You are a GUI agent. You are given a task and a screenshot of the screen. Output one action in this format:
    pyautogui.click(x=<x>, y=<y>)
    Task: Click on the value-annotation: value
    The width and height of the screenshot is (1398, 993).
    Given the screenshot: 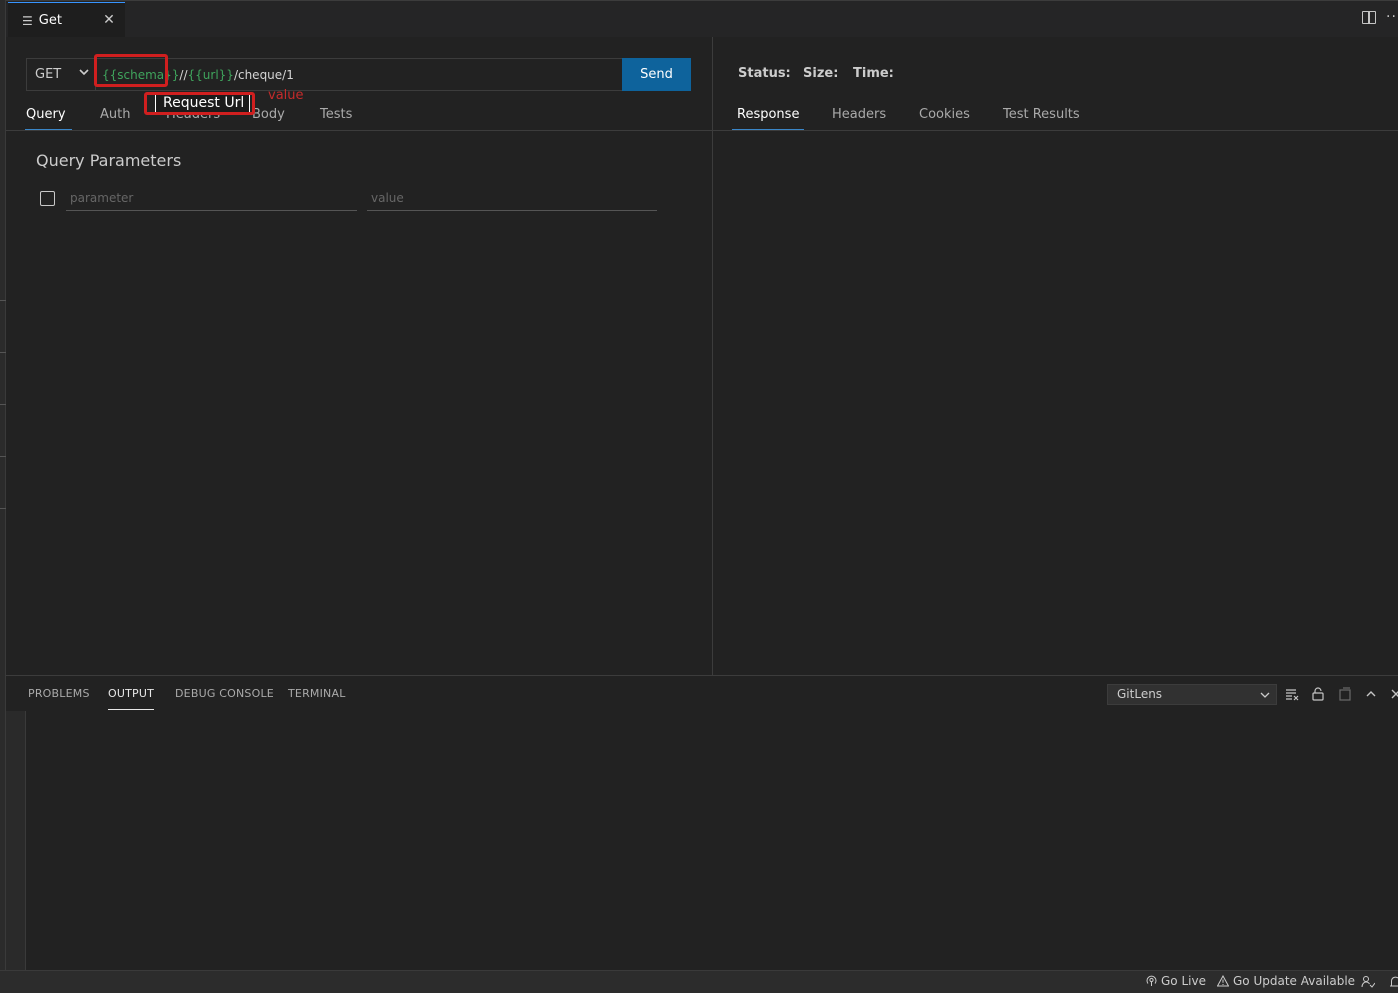 What is the action you would take?
    pyautogui.click(x=286, y=95)
    